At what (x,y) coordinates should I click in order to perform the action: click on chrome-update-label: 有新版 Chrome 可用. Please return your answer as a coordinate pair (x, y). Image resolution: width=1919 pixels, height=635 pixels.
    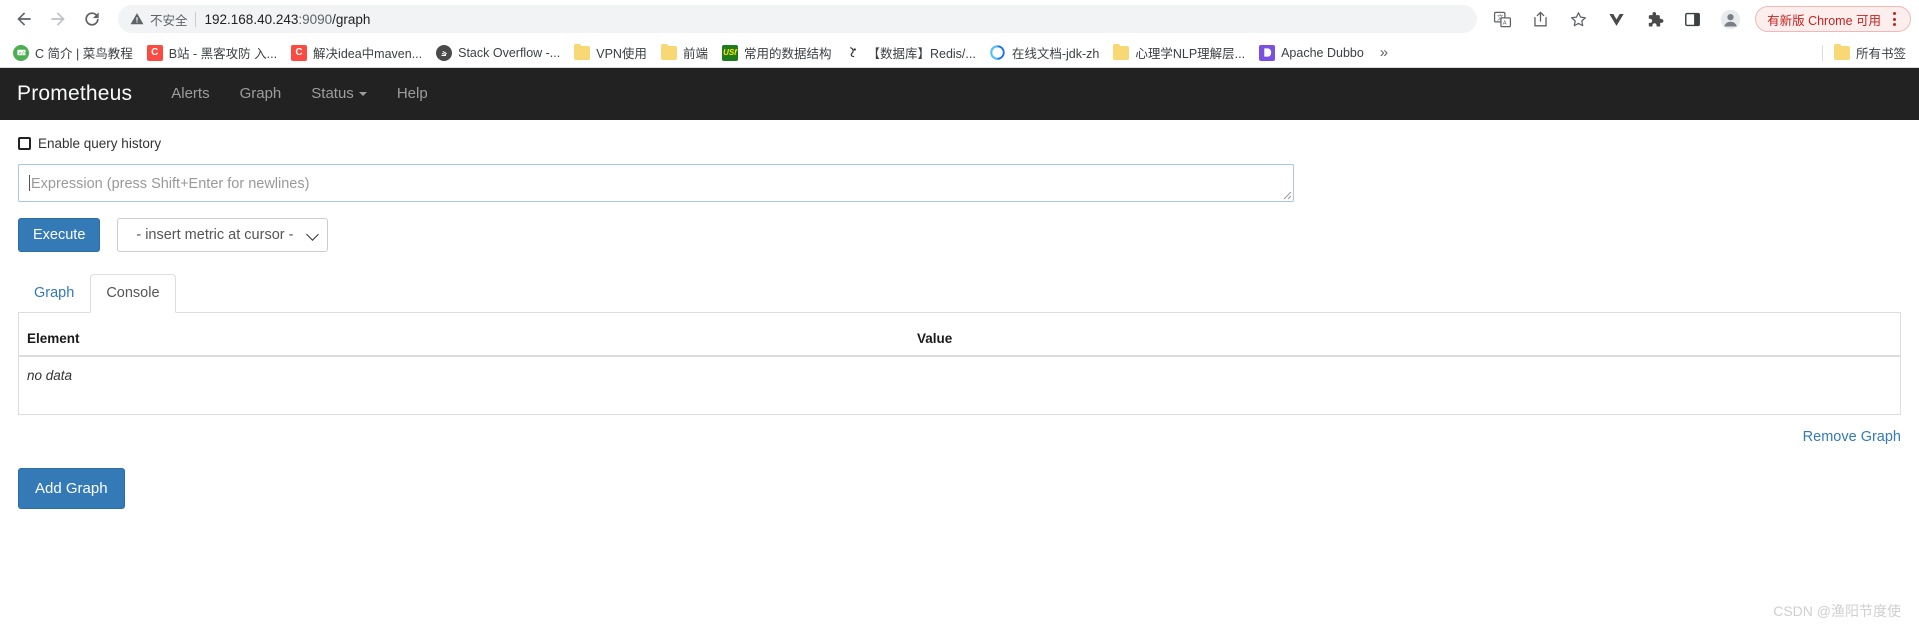
    Looking at the image, I should click on (1824, 20).